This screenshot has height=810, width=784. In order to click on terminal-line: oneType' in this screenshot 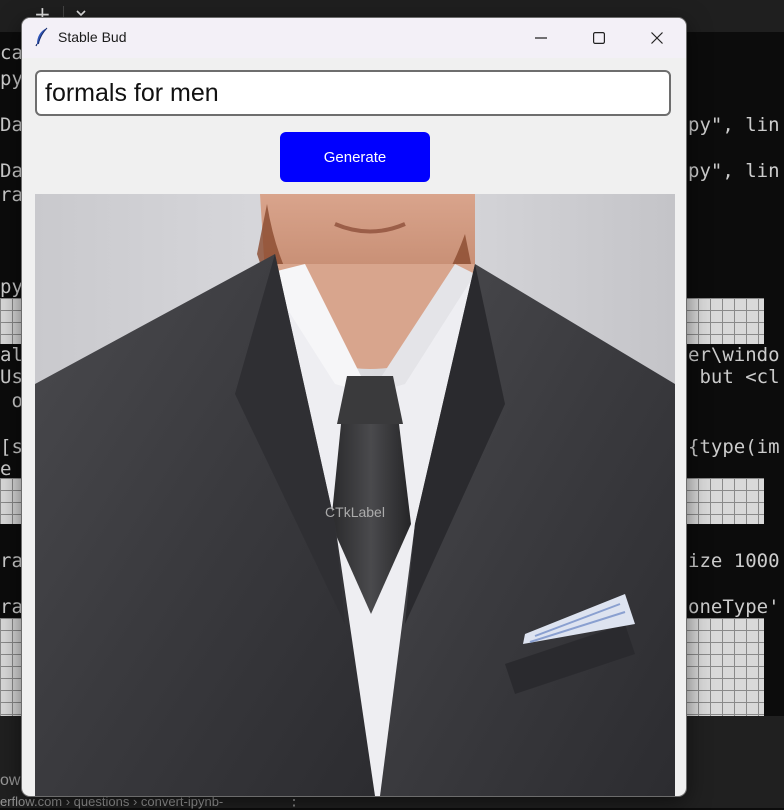, I will do `click(734, 607)`.